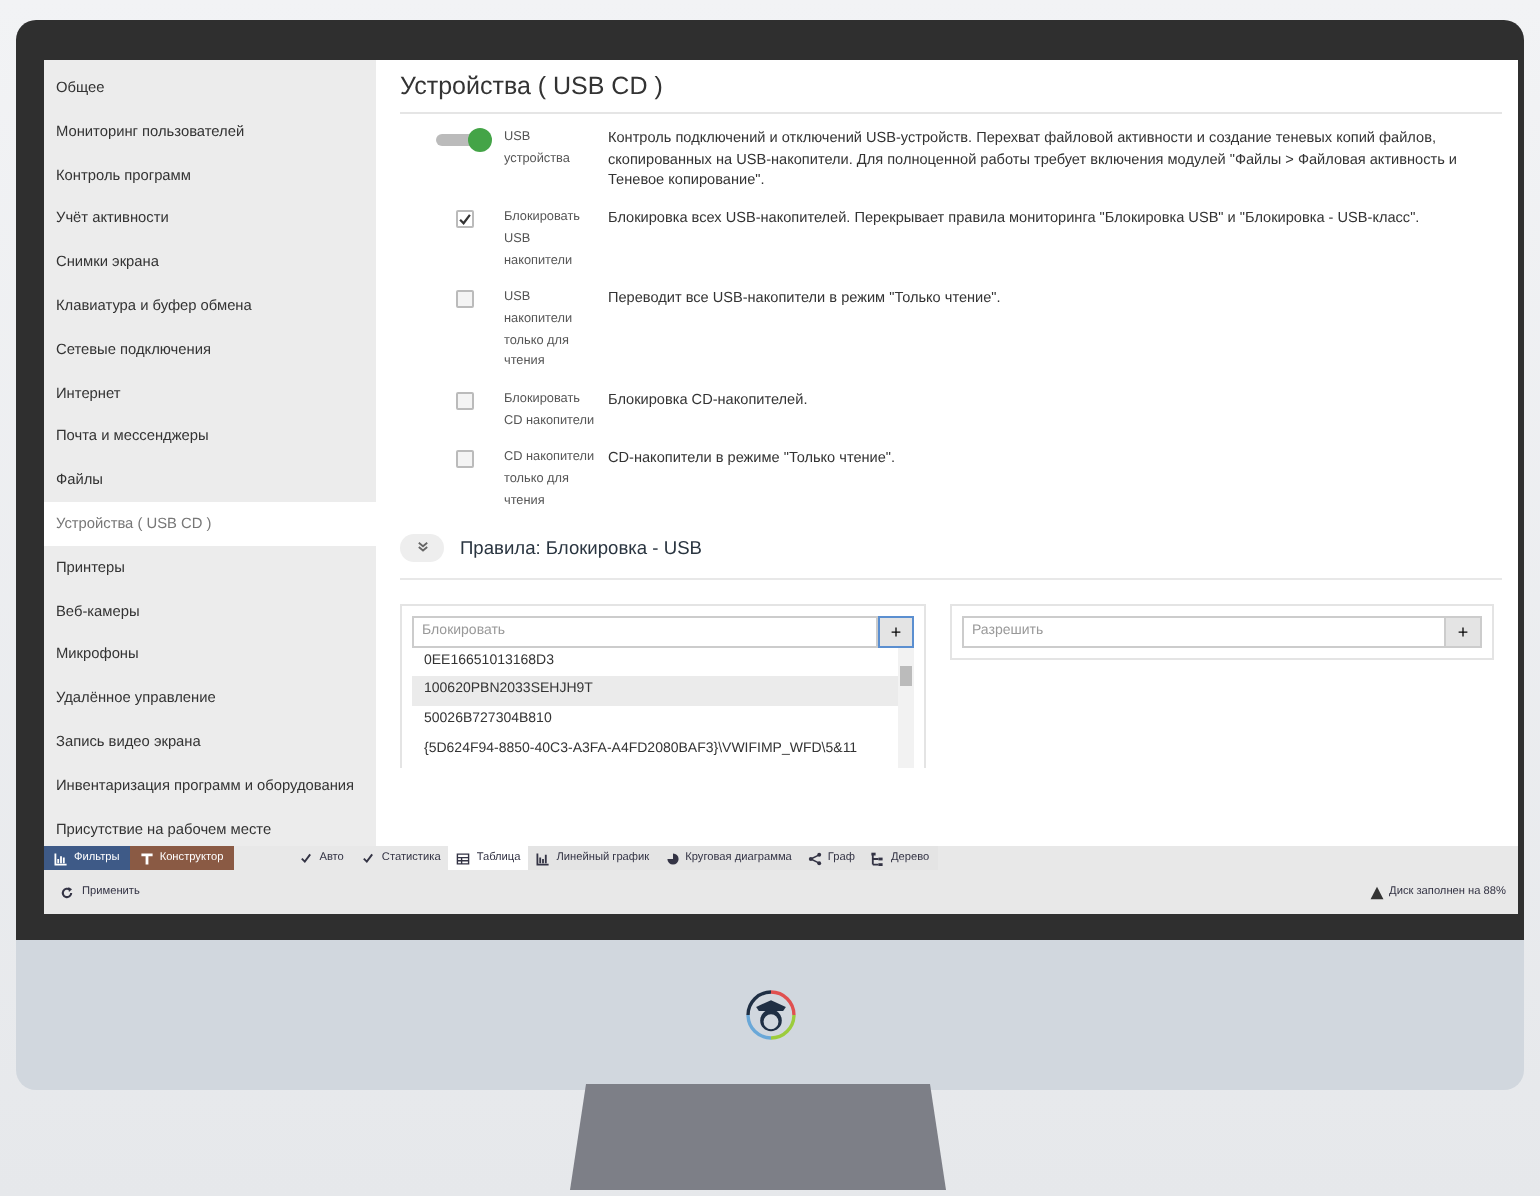 This screenshot has height=1196, width=1540. I want to click on tree-icon, so click(877, 858).